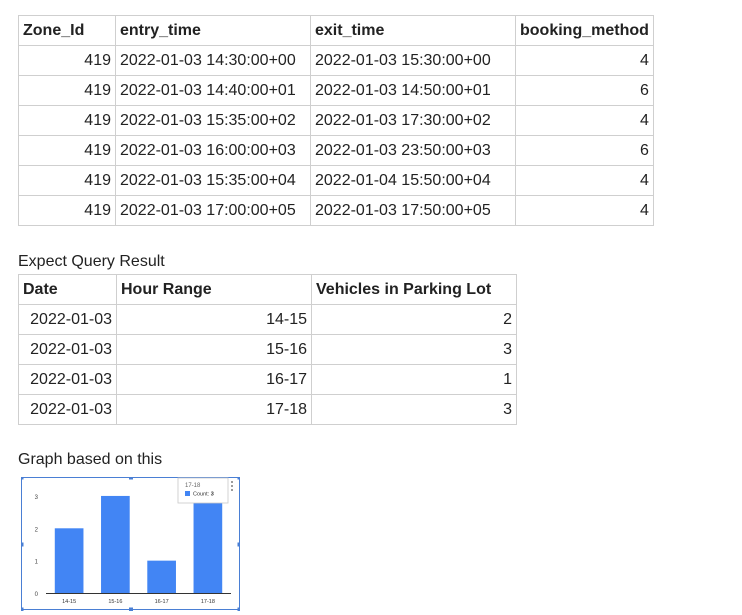  I want to click on column-header-vehicles: Vehicles in Parking Lot, so click(414, 289).